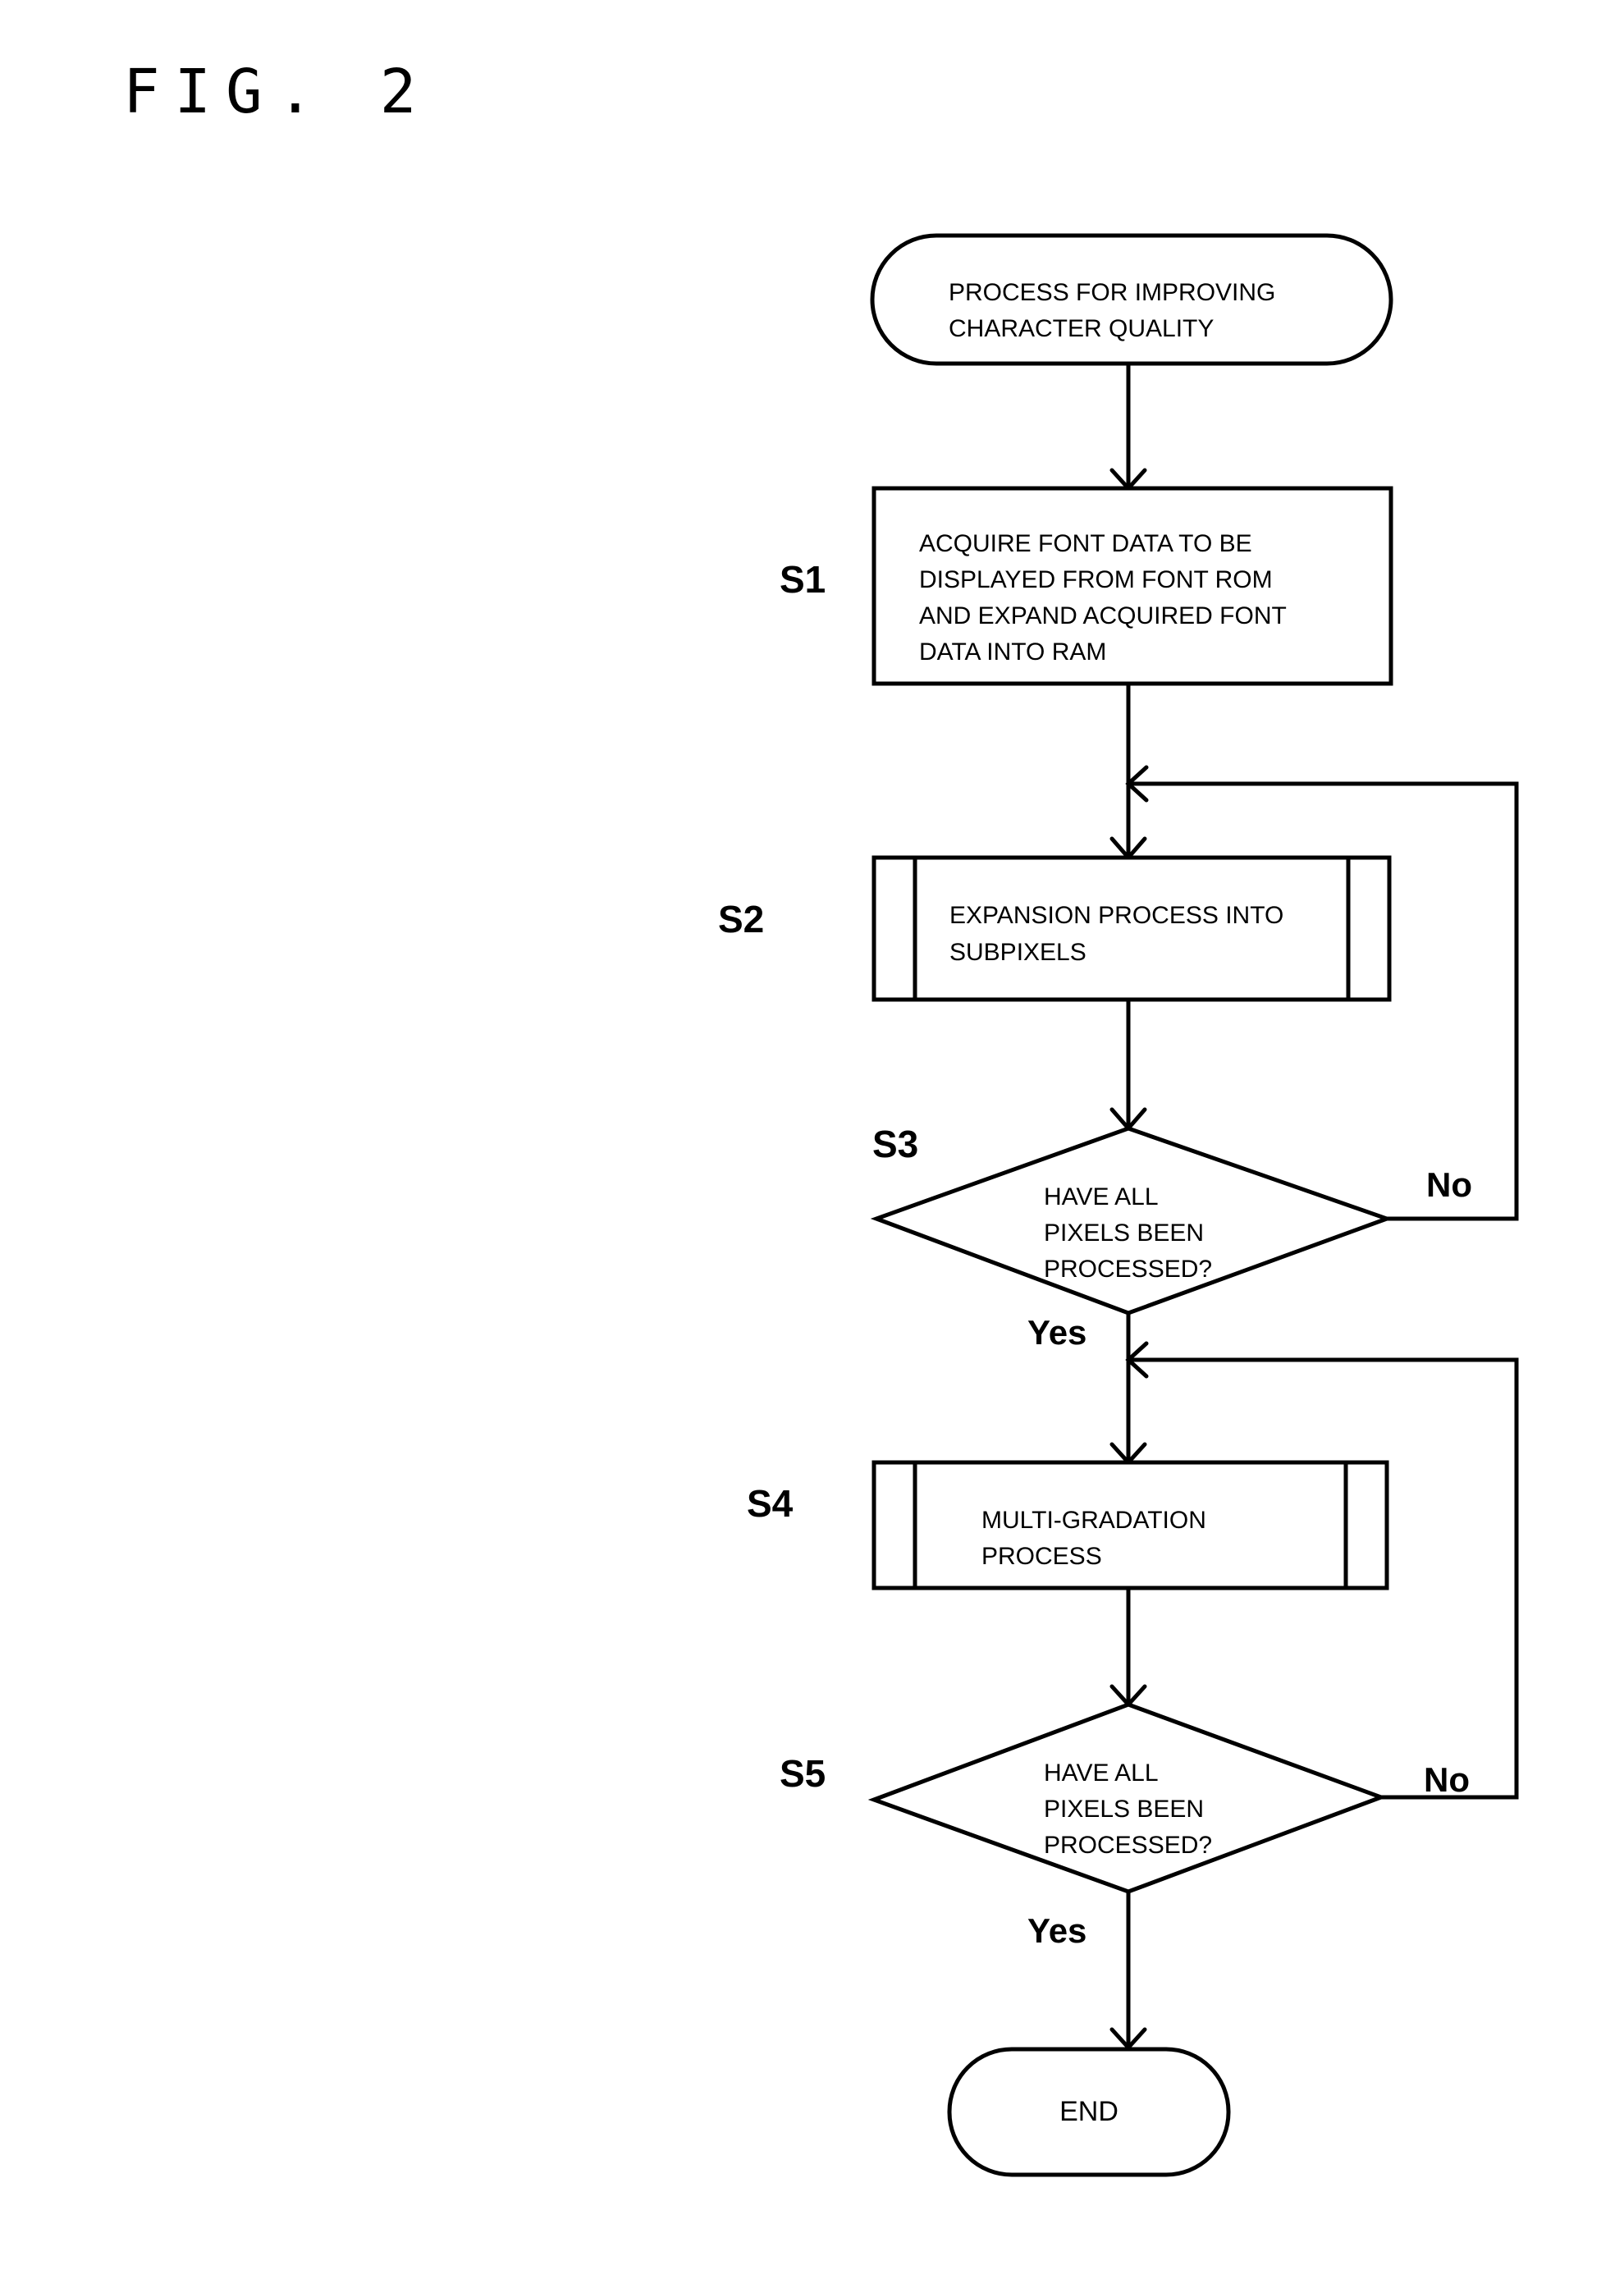  What do you see at coordinates (1056, 1332) in the screenshot?
I see `s3-yes-label: Yes` at bounding box center [1056, 1332].